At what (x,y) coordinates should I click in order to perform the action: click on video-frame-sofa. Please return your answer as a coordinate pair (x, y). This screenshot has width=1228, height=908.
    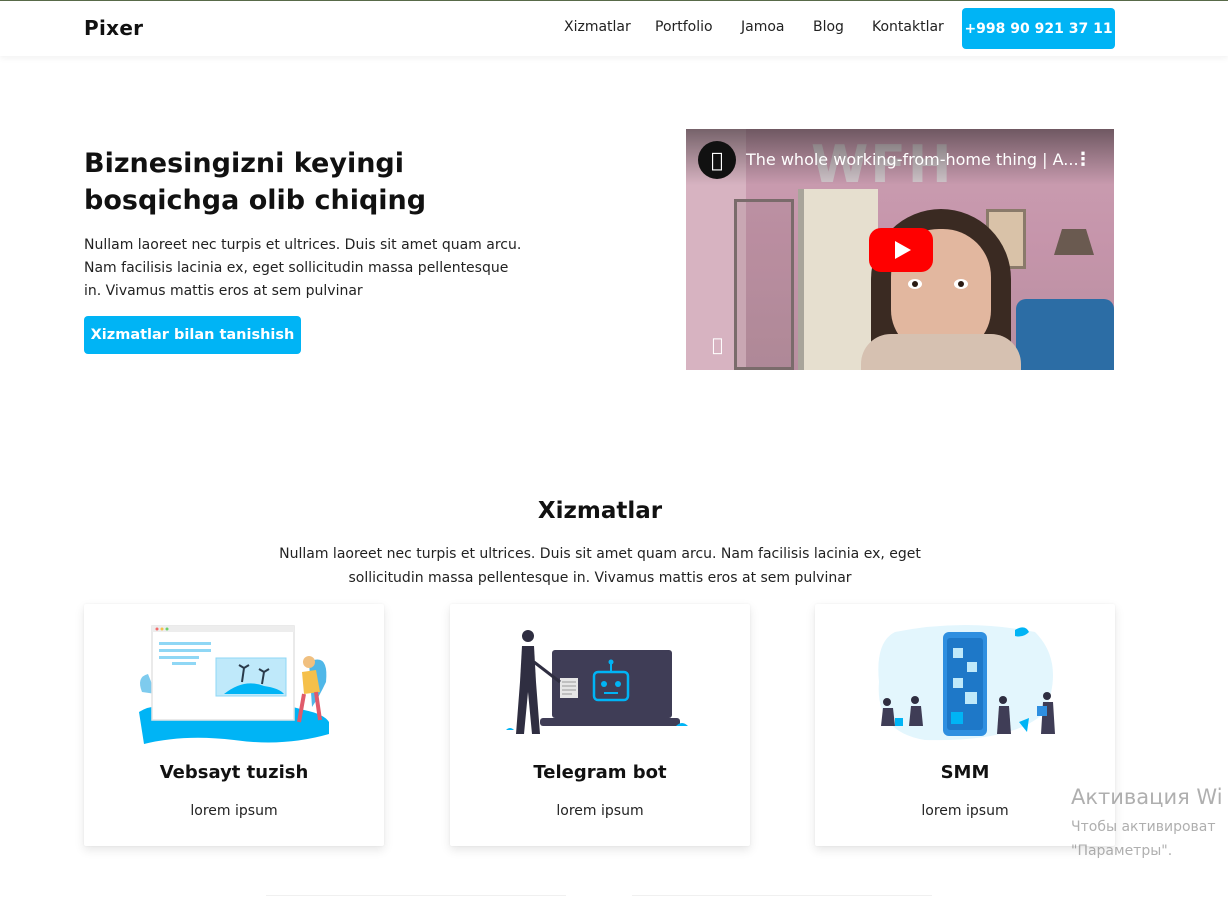
    Looking at the image, I should click on (1065, 334).